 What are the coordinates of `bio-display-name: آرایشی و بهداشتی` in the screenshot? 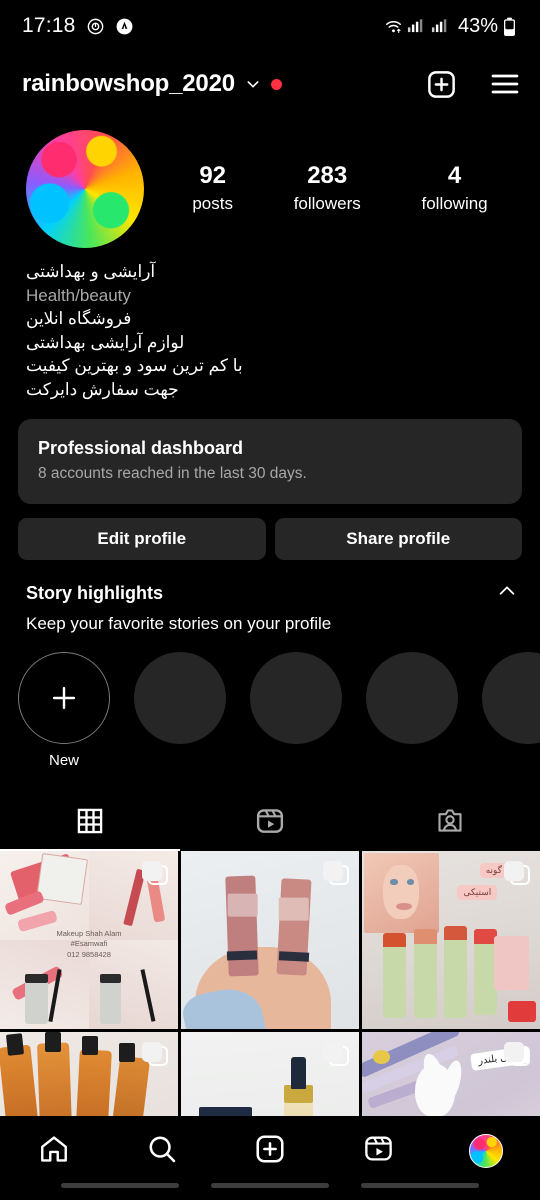 It's located at (91, 271).